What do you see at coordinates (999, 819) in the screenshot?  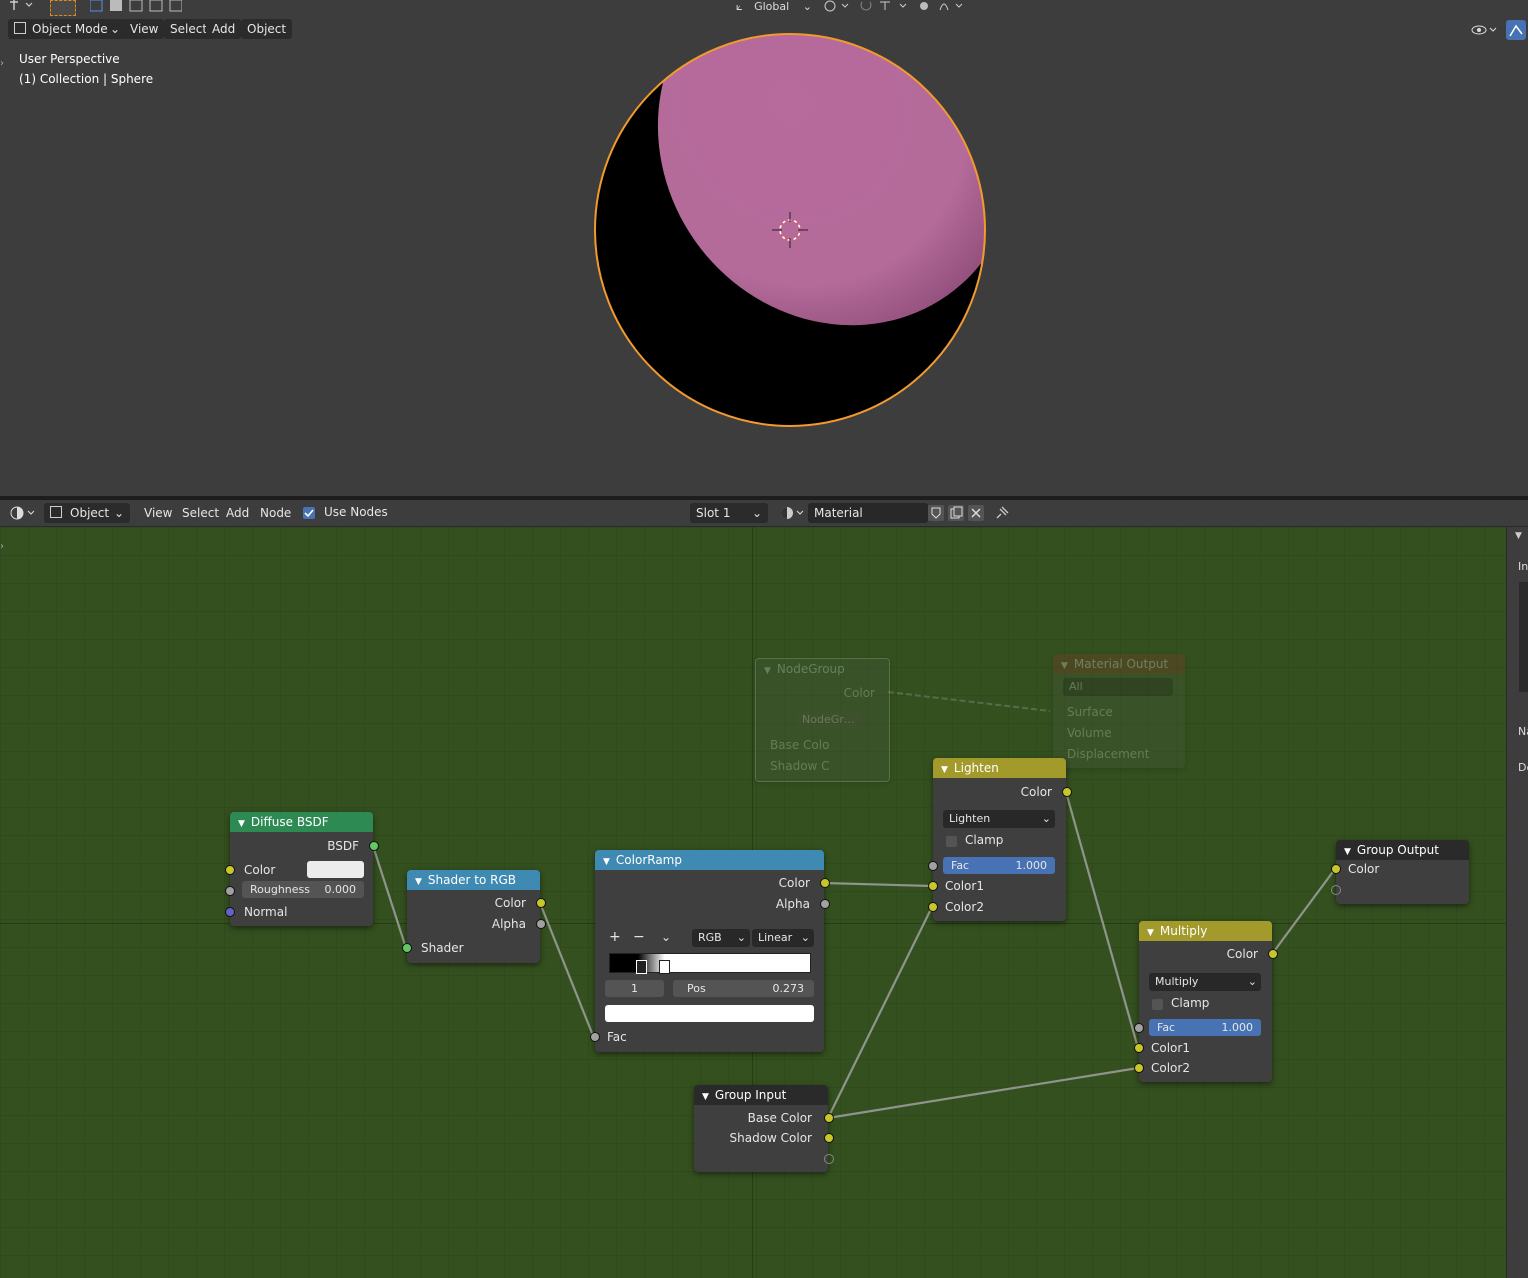 I see `blend-mode-dropdown: Lighten ⌄` at bounding box center [999, 819].